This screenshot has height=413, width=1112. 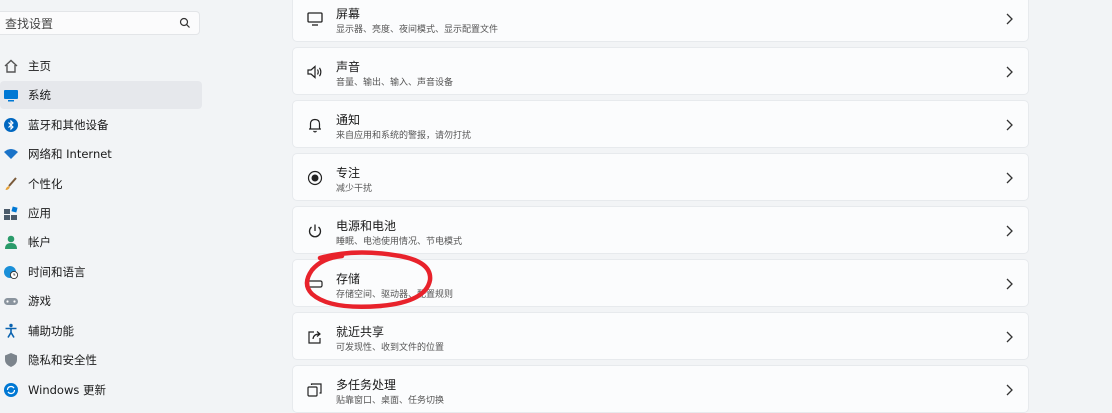 What do you see at coordinates (315, 337) in the screenshot?
I see `share-icon` at bounding box center [315, 337].